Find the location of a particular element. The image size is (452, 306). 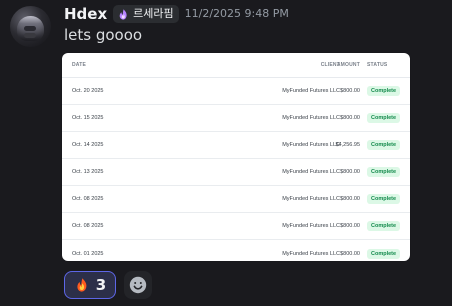

fire-reaction-count: 3 is located at coordinates (101, 285).